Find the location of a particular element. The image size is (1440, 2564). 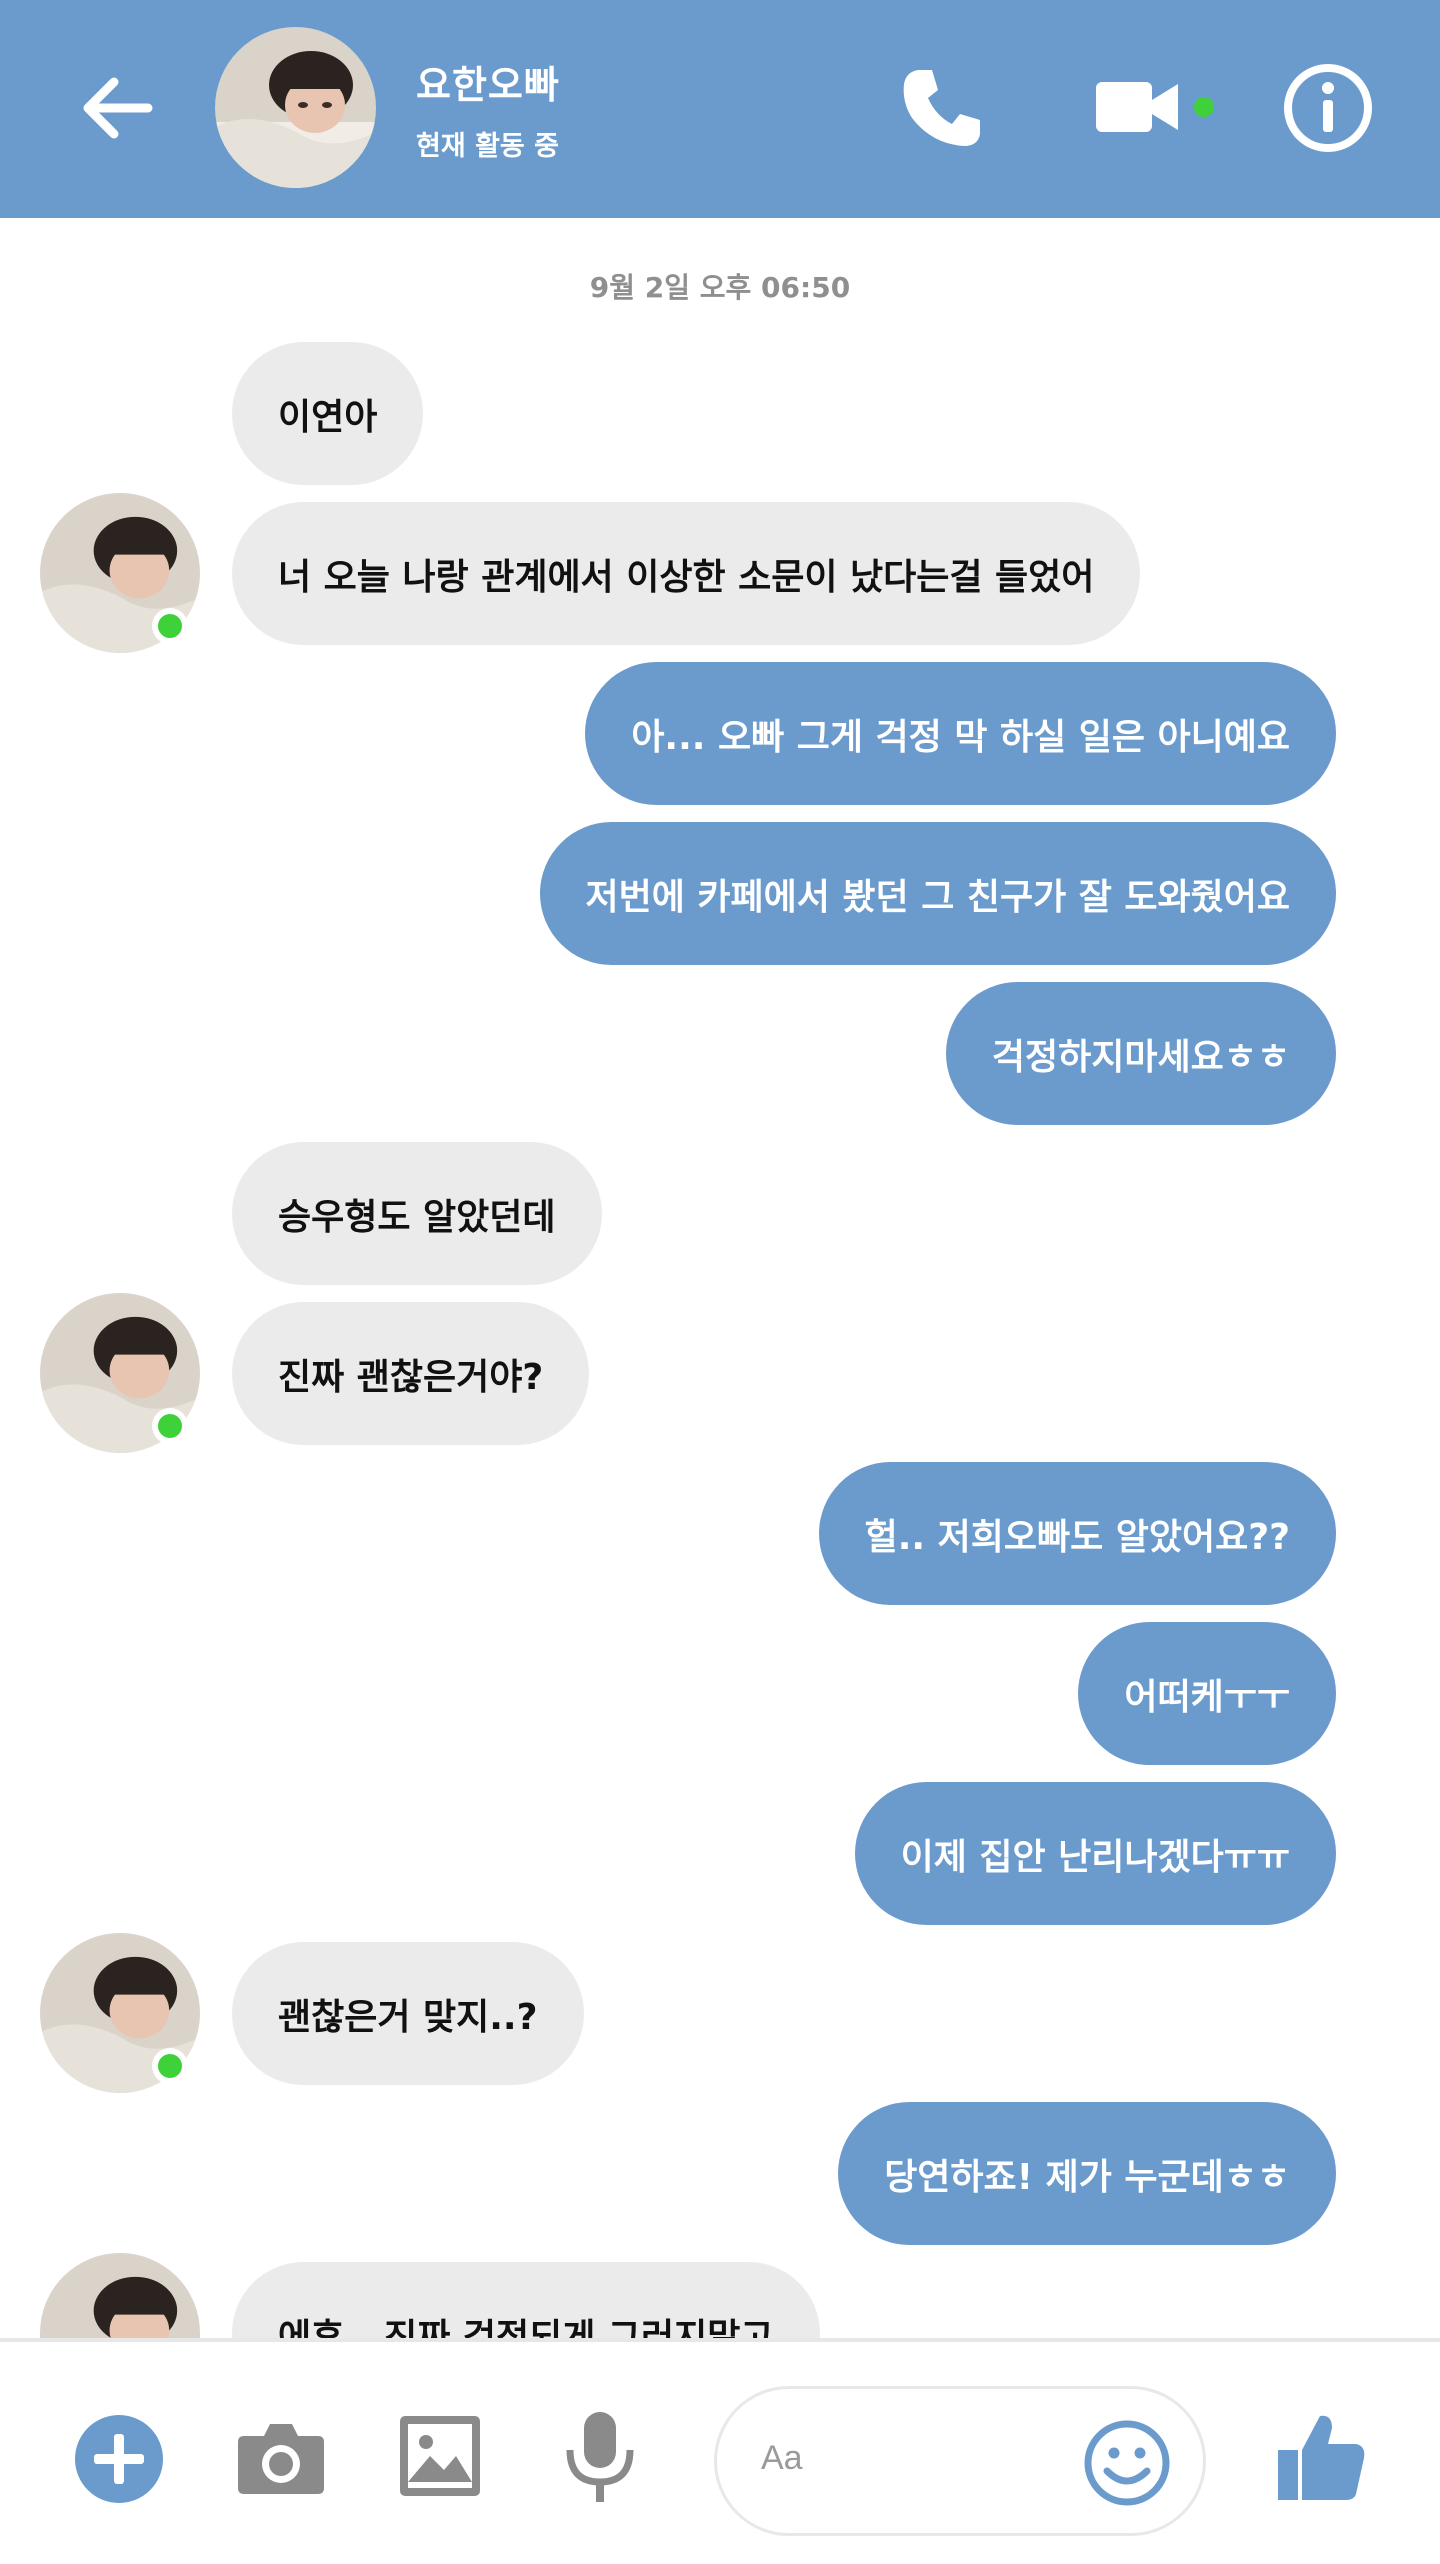

message-outgoing: 이제 집안 난리나겠다ㅠㅠ is located at coordinates (1095, 1853).